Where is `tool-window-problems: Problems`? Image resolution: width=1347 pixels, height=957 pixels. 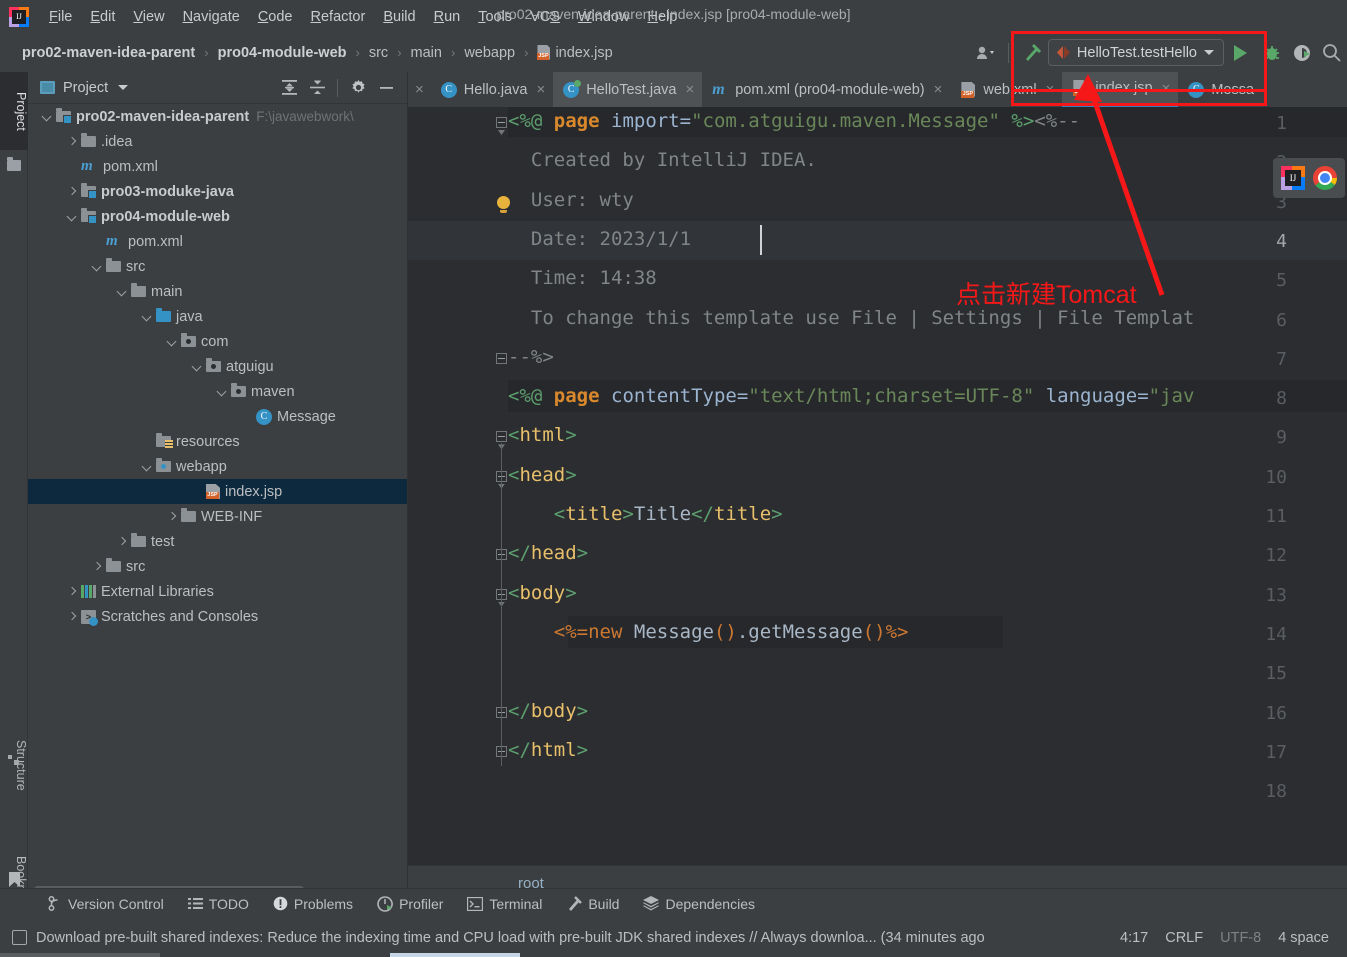
tool-window-problems: Problems is located at coordinates (313, 904).